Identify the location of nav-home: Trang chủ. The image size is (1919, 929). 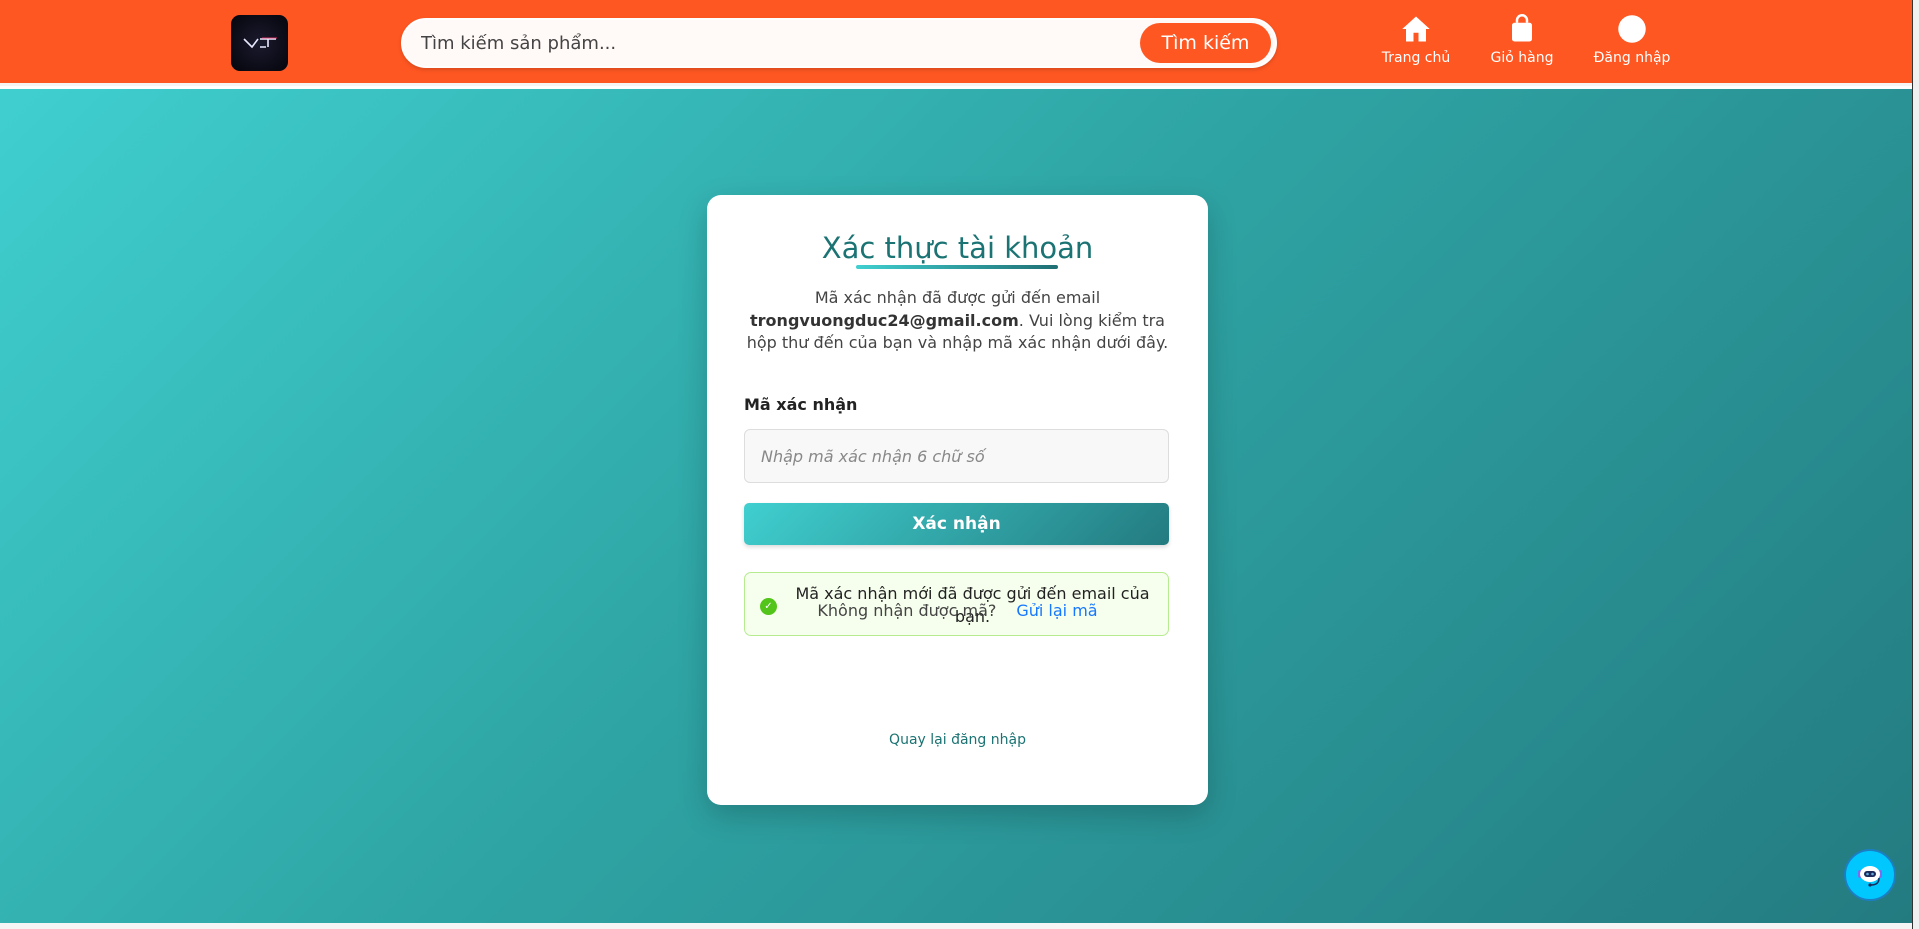
(1416, 40).